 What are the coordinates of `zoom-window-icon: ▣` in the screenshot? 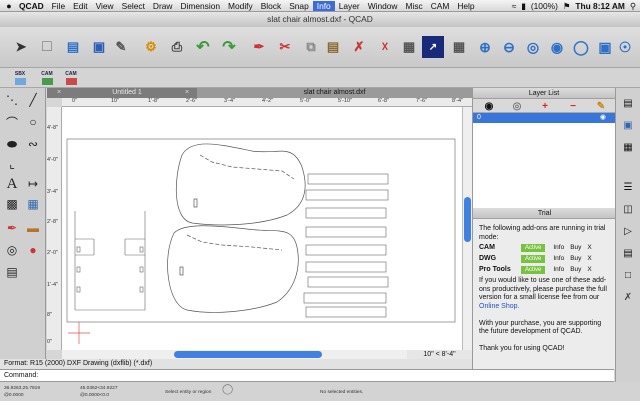 It's located at (605, 47).